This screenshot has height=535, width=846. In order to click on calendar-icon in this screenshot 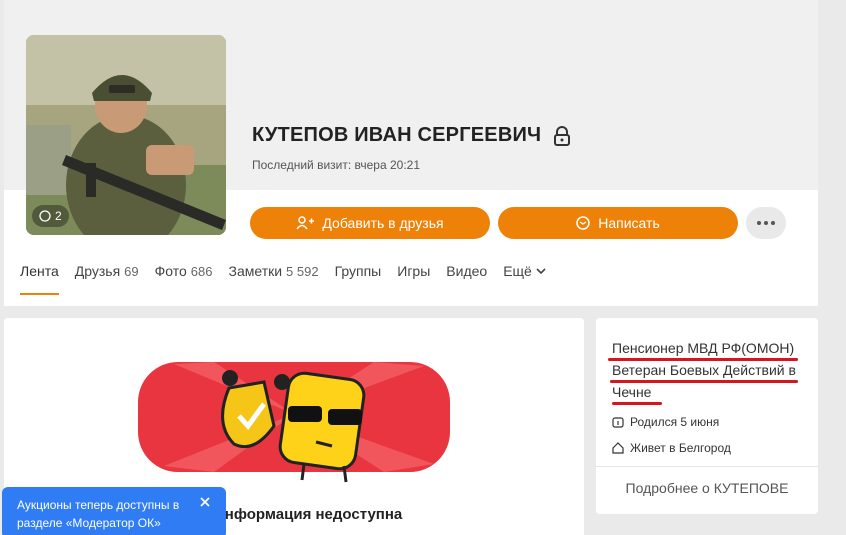, I will do `click(618, 422)`.